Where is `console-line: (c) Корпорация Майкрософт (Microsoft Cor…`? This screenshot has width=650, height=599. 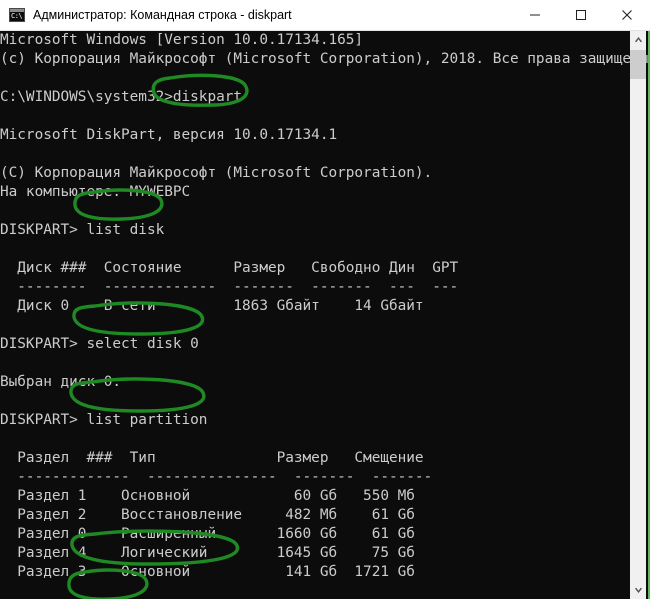 console-line: (c) Корпорация Майкрософт (Microsoft Cor… is located at coordinates (325, 59).